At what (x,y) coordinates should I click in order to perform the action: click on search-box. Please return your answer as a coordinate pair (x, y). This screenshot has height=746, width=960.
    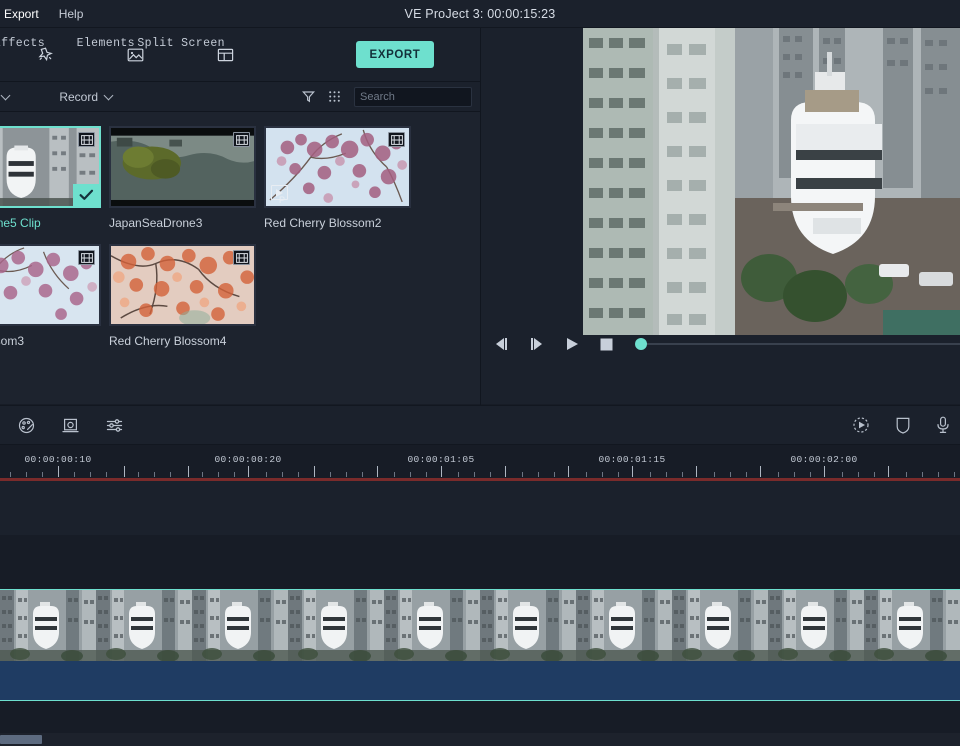
    Looking at the image, I should click on (434, 96).